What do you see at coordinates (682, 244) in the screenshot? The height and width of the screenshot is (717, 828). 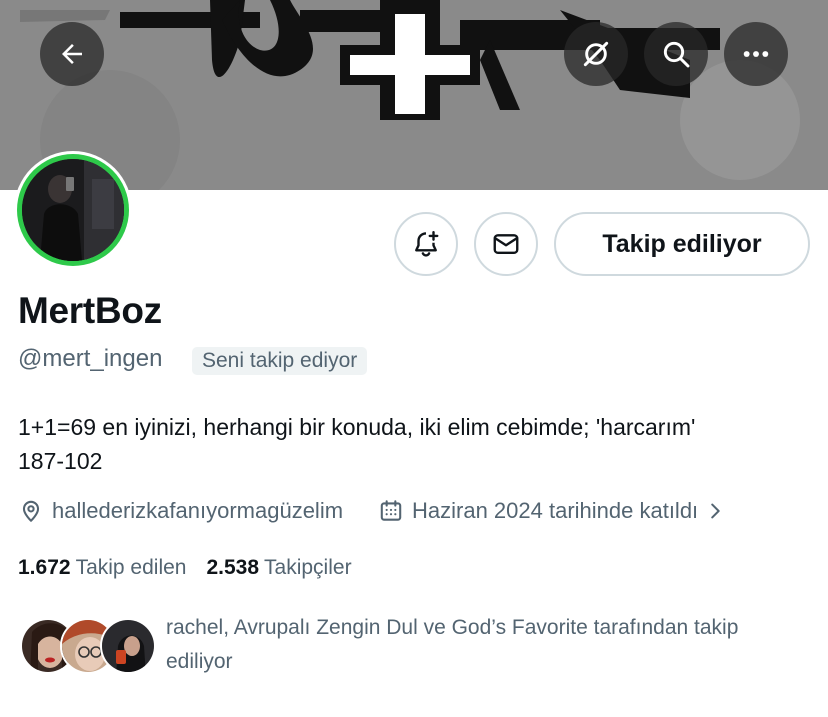 I see `following-button: Takip ediliyor` at bounding box center [682, 244].